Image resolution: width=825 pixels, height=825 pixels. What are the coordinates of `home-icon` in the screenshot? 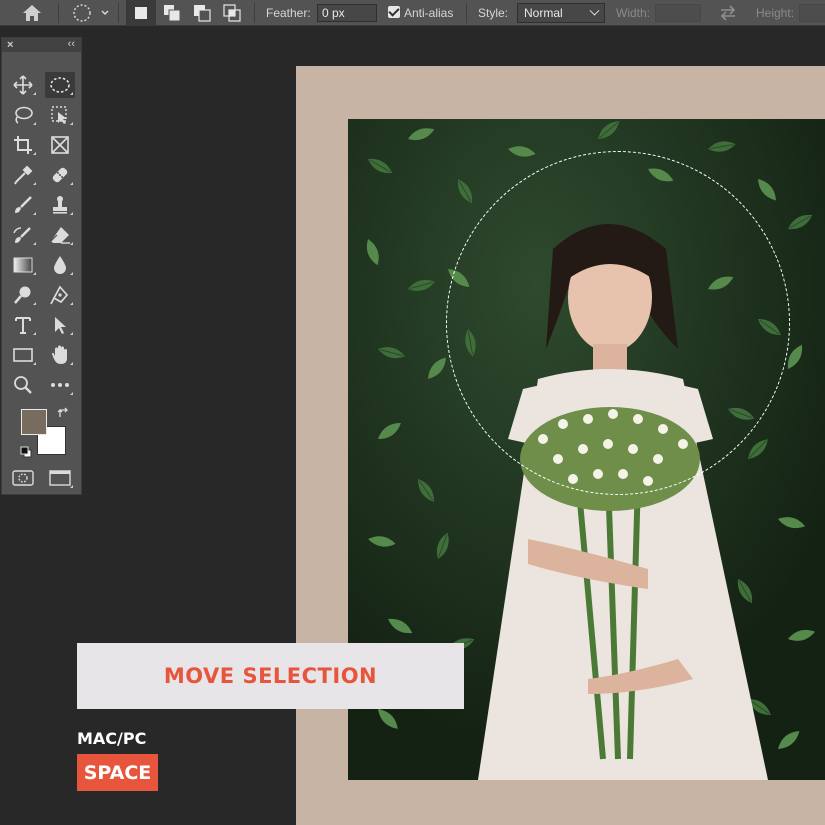 It's located at (32, 13).